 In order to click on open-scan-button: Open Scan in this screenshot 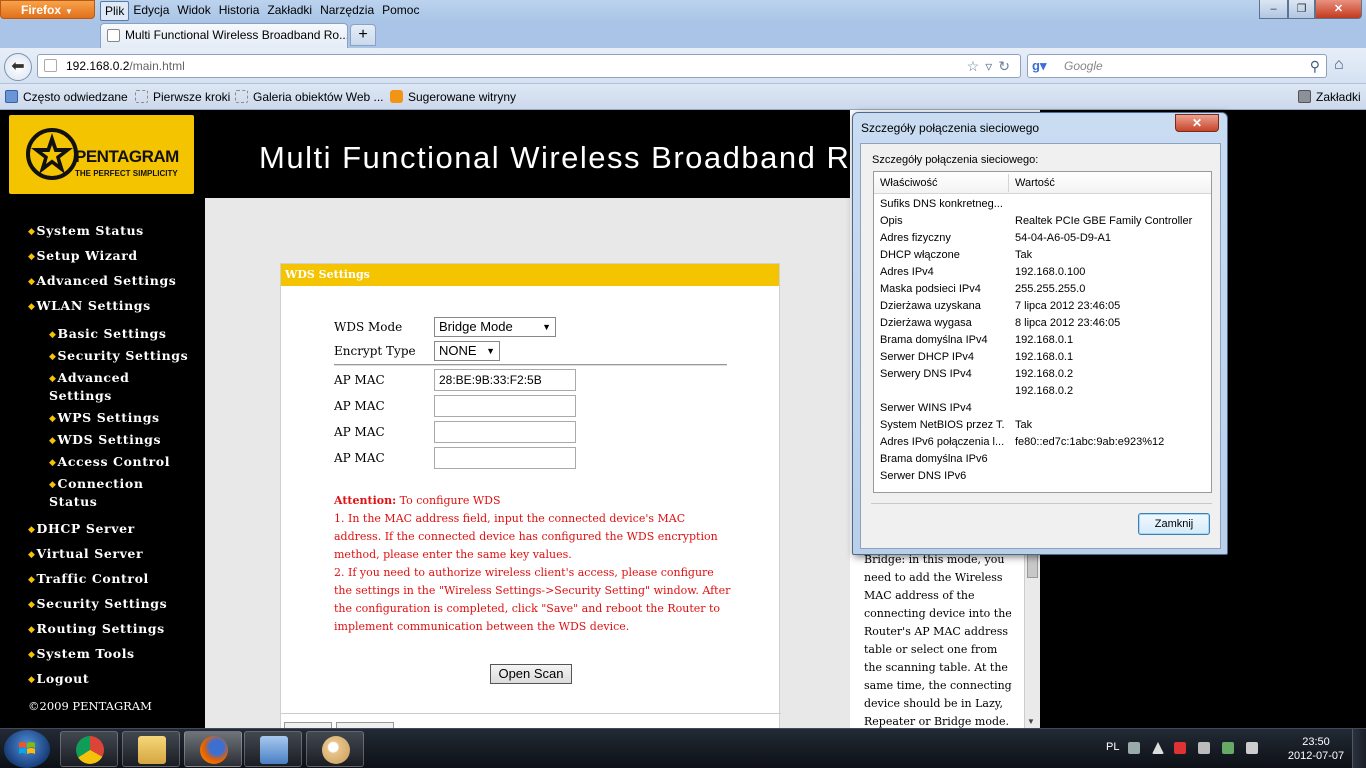, I will do `click(531, 674)`.